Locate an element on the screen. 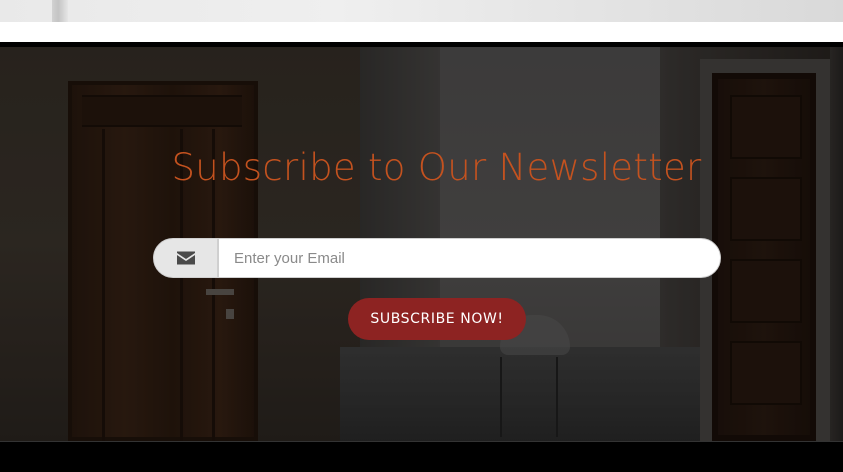 Image resolution: width=843 pixels, height=472 pixels. envelope-icon is located at coordinates (185, 258).